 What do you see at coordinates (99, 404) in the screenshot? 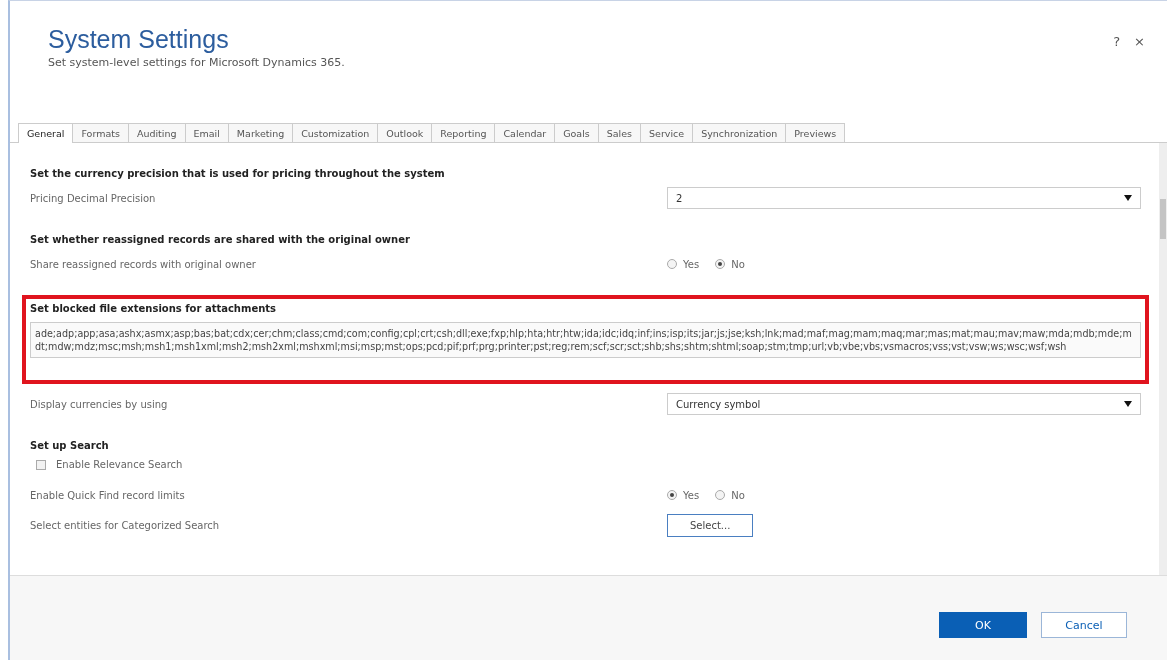
I see `field-label: Display currencies by using` at bounding box center [99, 404].